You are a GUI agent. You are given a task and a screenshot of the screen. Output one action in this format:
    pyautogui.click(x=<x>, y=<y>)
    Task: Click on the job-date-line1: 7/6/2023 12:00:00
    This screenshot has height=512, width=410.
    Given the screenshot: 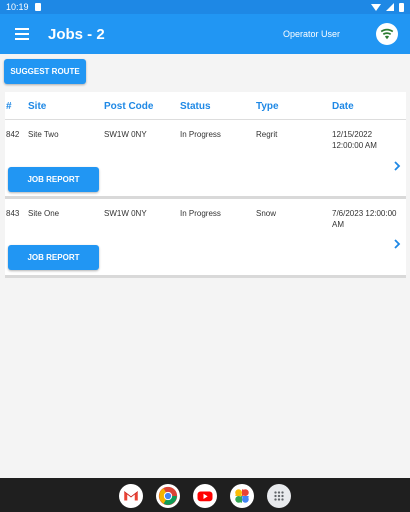 What is the action you would take?
    pyautogui.click(x=364, y=213)
    